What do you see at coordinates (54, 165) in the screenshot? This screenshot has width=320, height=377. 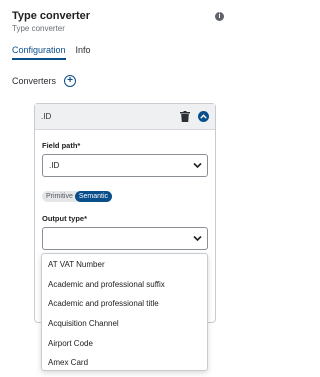 I see `field-path-value: .ID` at bounding box center [54, 165].